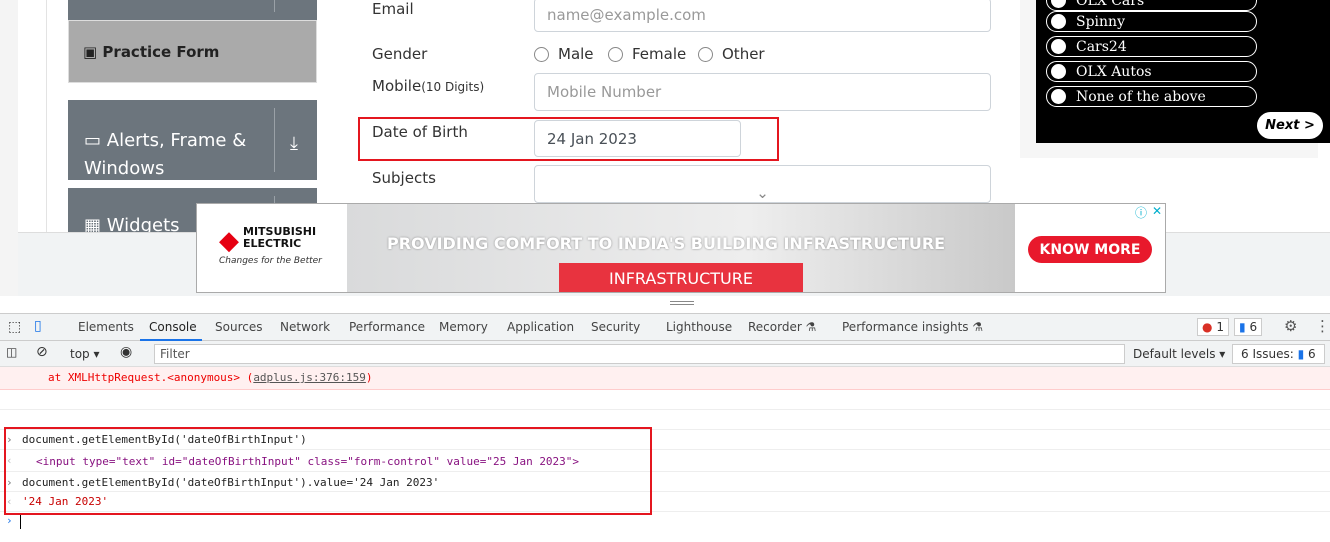 Image resolution: width=1330 pixels, height=542 pixels. I want to click on settings-gear-icon: ⚙, so click(1290, 326).